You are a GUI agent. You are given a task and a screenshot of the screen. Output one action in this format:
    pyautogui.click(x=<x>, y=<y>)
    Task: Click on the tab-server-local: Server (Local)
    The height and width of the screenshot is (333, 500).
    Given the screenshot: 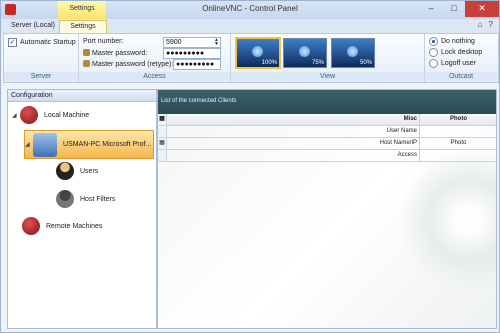 What is the action you would take?
    pyautogui.click(x=33, y=26)
    